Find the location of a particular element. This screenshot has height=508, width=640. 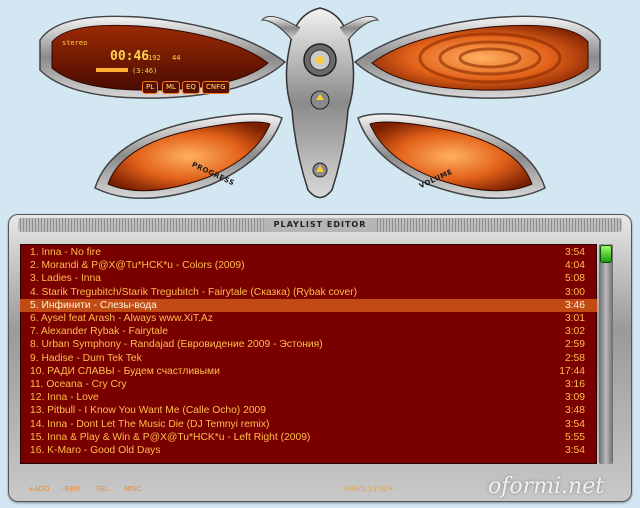

track-title: 12. Inna - Love is located at coordinates (64, 398).